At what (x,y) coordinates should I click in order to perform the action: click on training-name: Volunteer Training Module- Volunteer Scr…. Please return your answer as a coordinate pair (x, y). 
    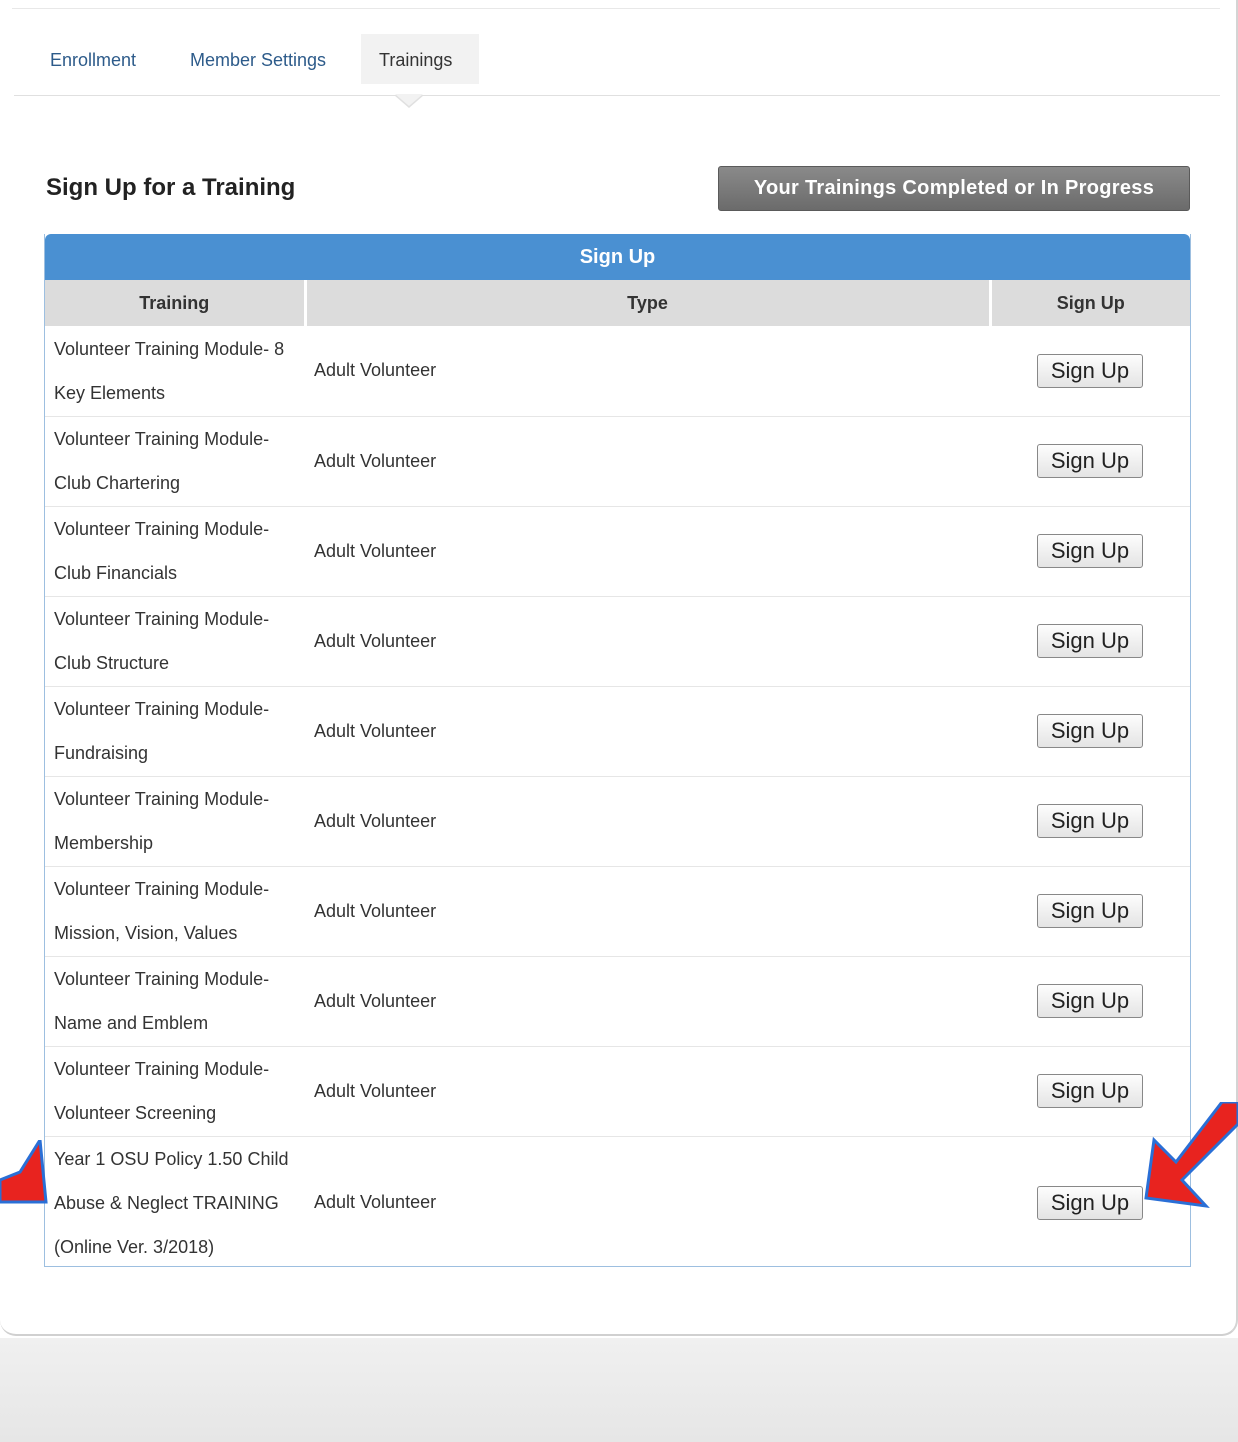
    Looking at the image, I should click on (175, 1091).